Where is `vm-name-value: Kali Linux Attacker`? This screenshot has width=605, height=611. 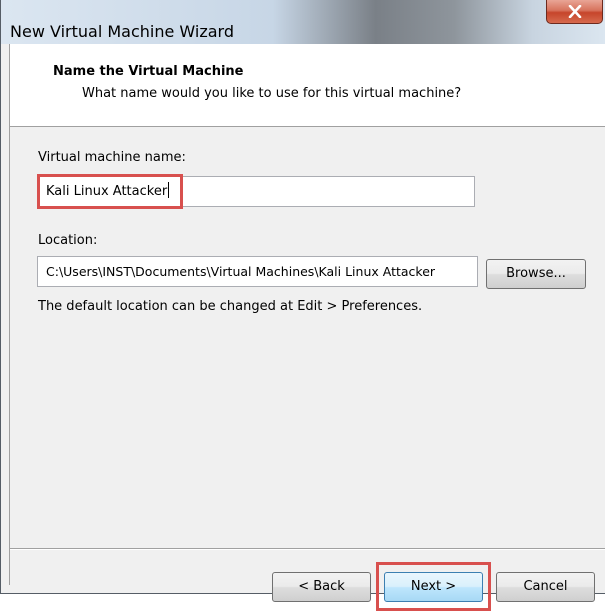
vm-name-value: Kali Linux Attacker is located at coordinates (107, 191).